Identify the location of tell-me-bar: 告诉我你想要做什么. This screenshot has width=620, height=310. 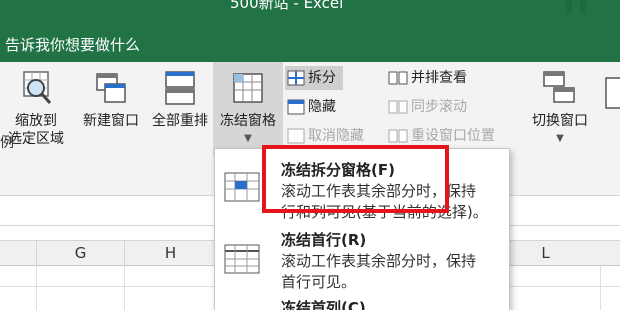
(310, 42).